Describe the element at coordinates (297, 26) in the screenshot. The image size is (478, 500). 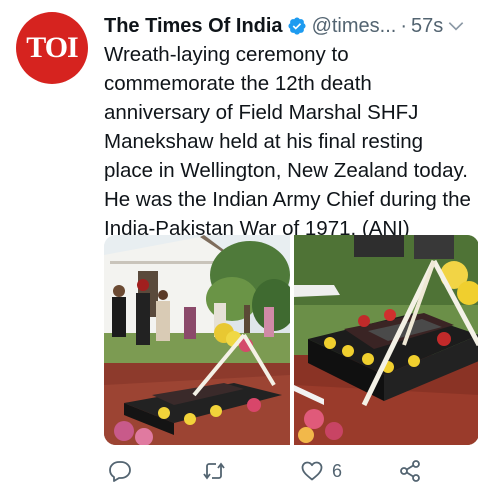
I see `verified-badge-icon` at that location.